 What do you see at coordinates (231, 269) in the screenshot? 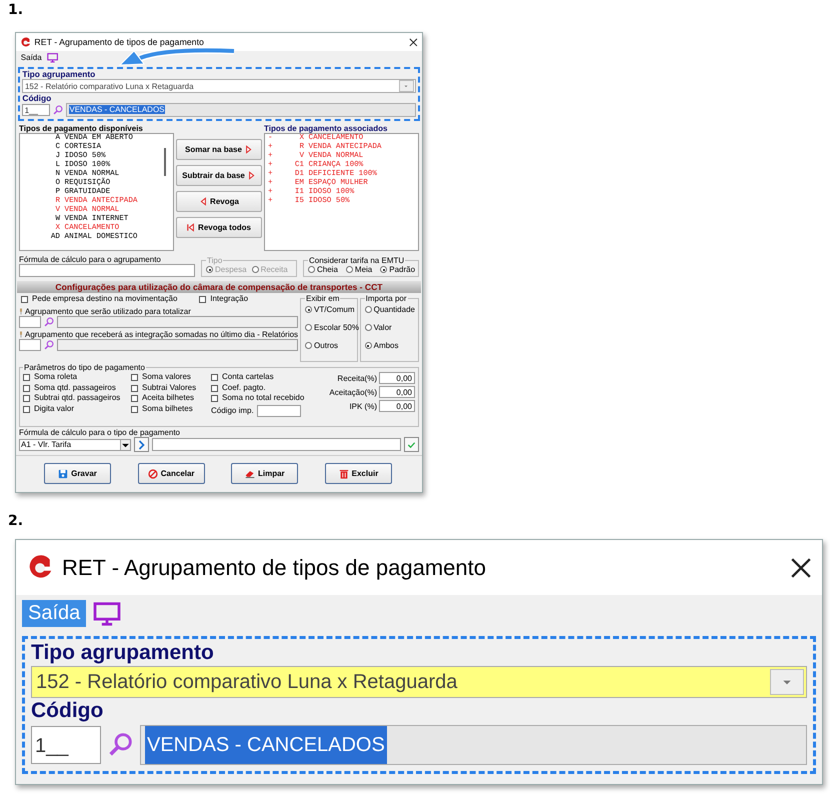
I see `option-label: Despesa` at bounding box center [231, 269].